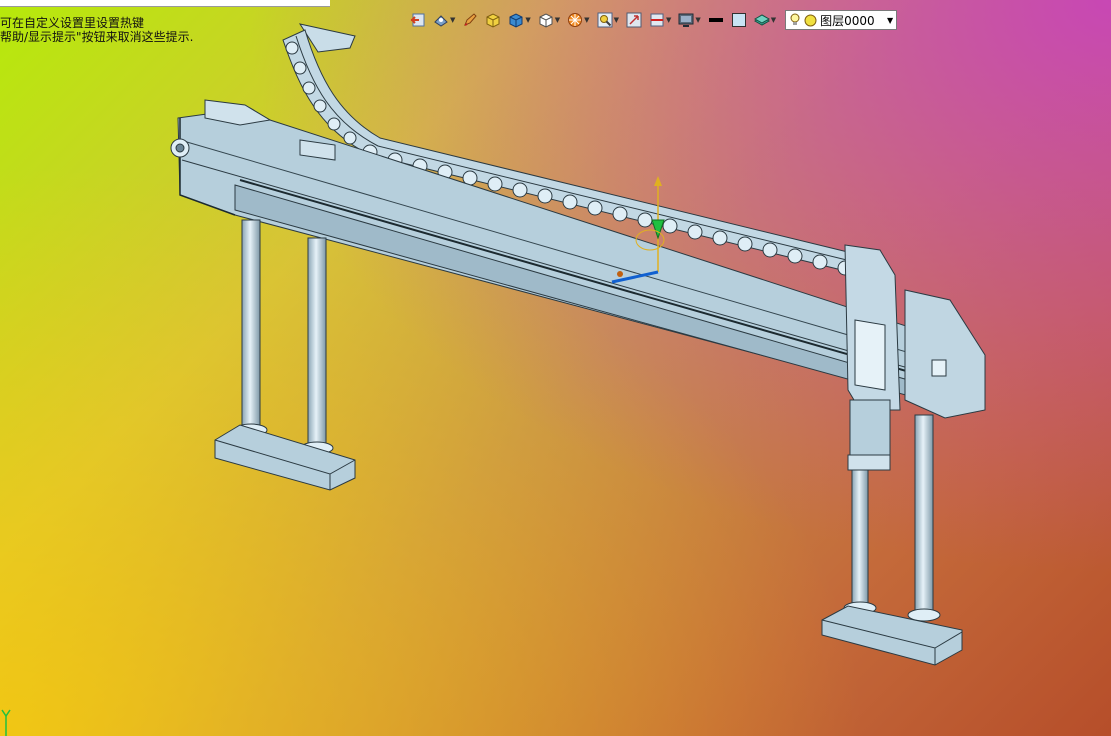  I want to click on left-support-columns, so click(285, 355).